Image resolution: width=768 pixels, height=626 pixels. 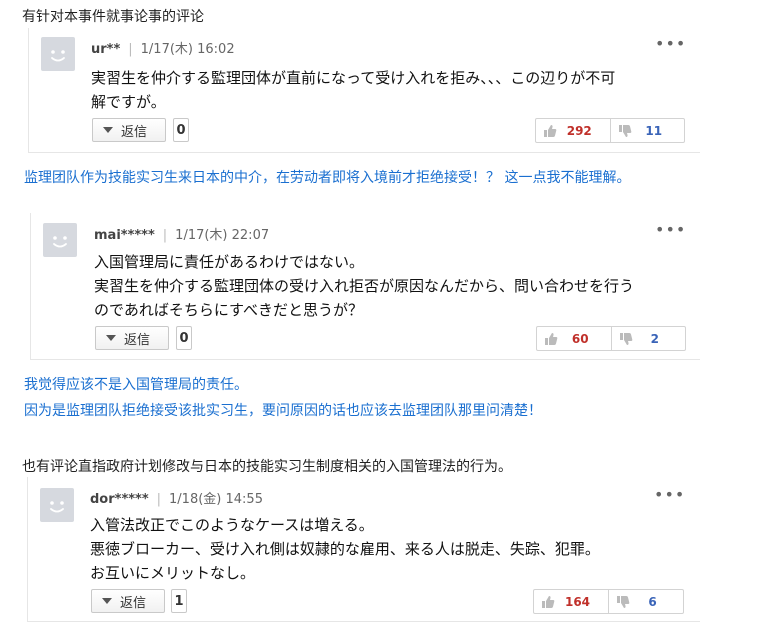 What do you see at coordinates (222, 235) in the screenshot?
I see `comment-date: 1/17(木) 22:07` at bounding box center [222, 235].